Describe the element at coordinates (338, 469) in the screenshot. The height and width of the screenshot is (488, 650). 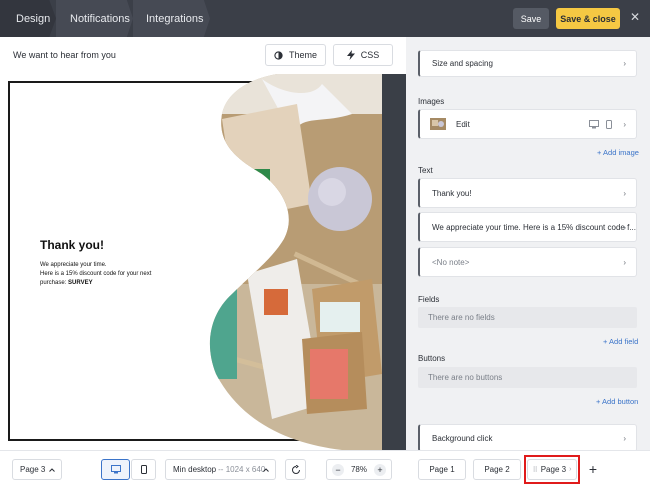
I see `zoom-out-button: −` at that location.